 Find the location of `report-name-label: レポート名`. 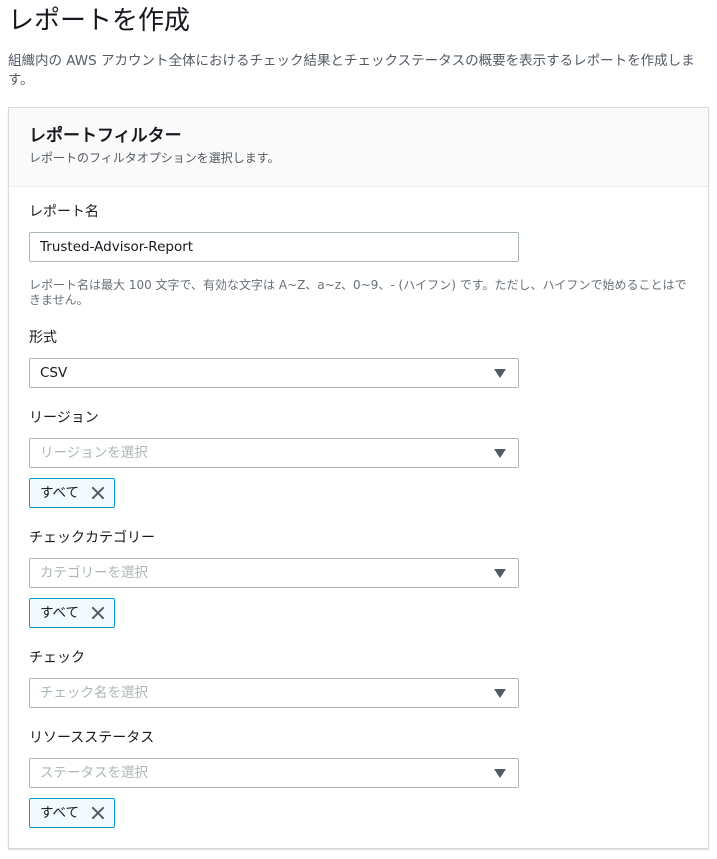

report-name-label: レポート名 is located at coordinates (64, 212).